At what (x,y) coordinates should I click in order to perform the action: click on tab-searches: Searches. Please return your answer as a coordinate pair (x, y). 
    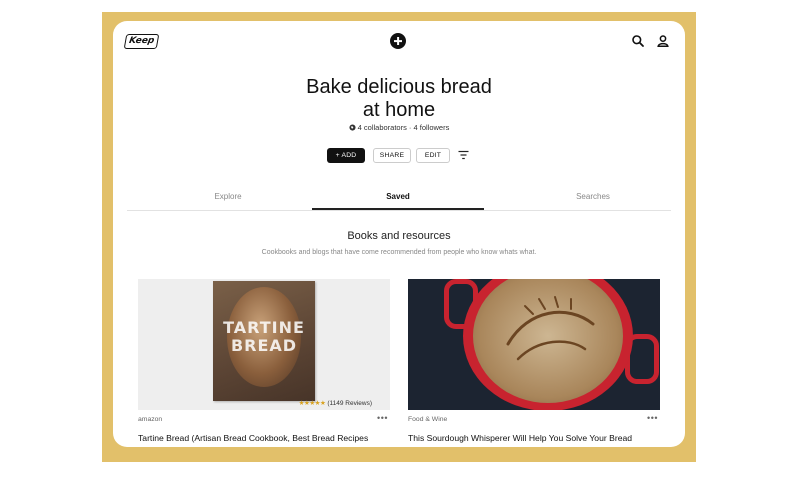
    Looking at the image, I should click on (593, 199).